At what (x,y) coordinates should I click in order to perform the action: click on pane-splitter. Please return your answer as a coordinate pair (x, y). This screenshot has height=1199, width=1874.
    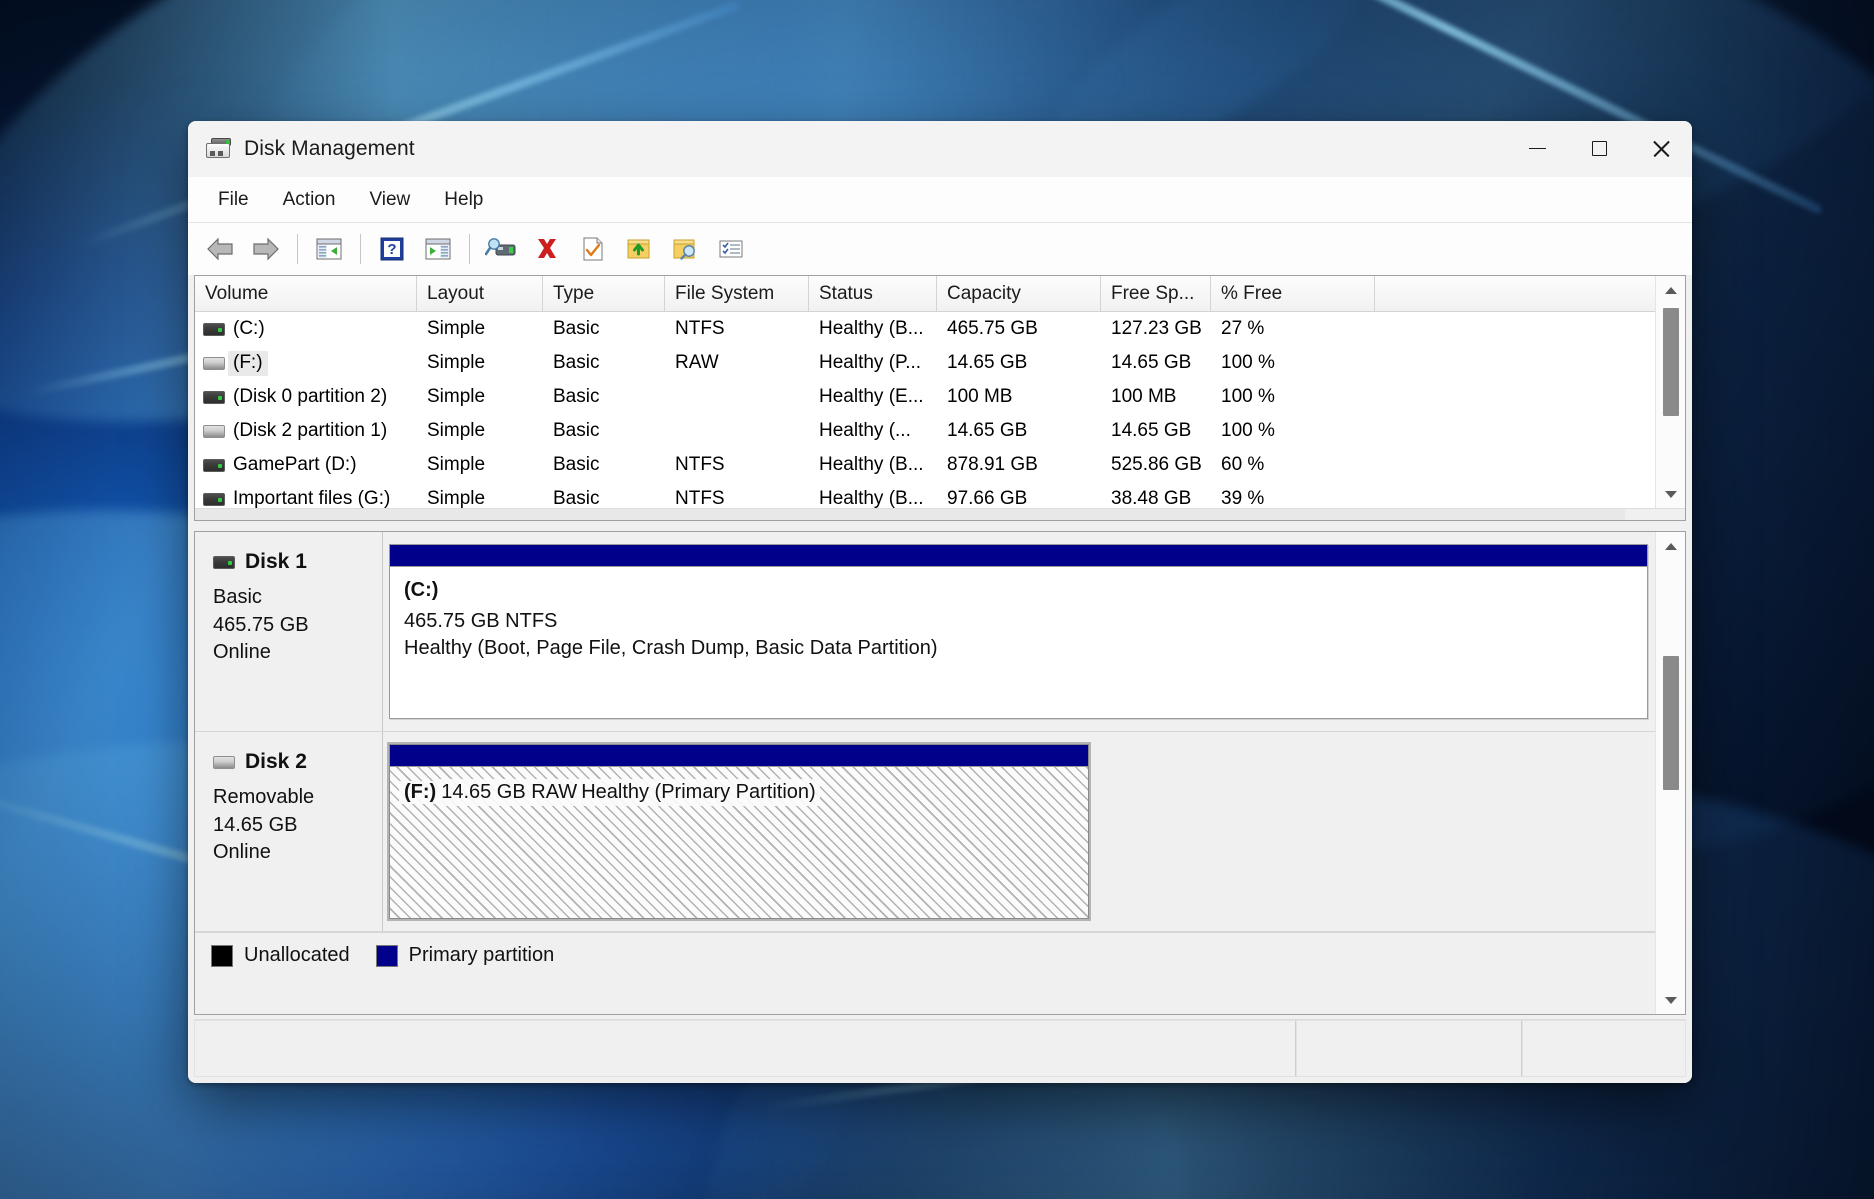
    Looking at the image, I should click on (940, 526).